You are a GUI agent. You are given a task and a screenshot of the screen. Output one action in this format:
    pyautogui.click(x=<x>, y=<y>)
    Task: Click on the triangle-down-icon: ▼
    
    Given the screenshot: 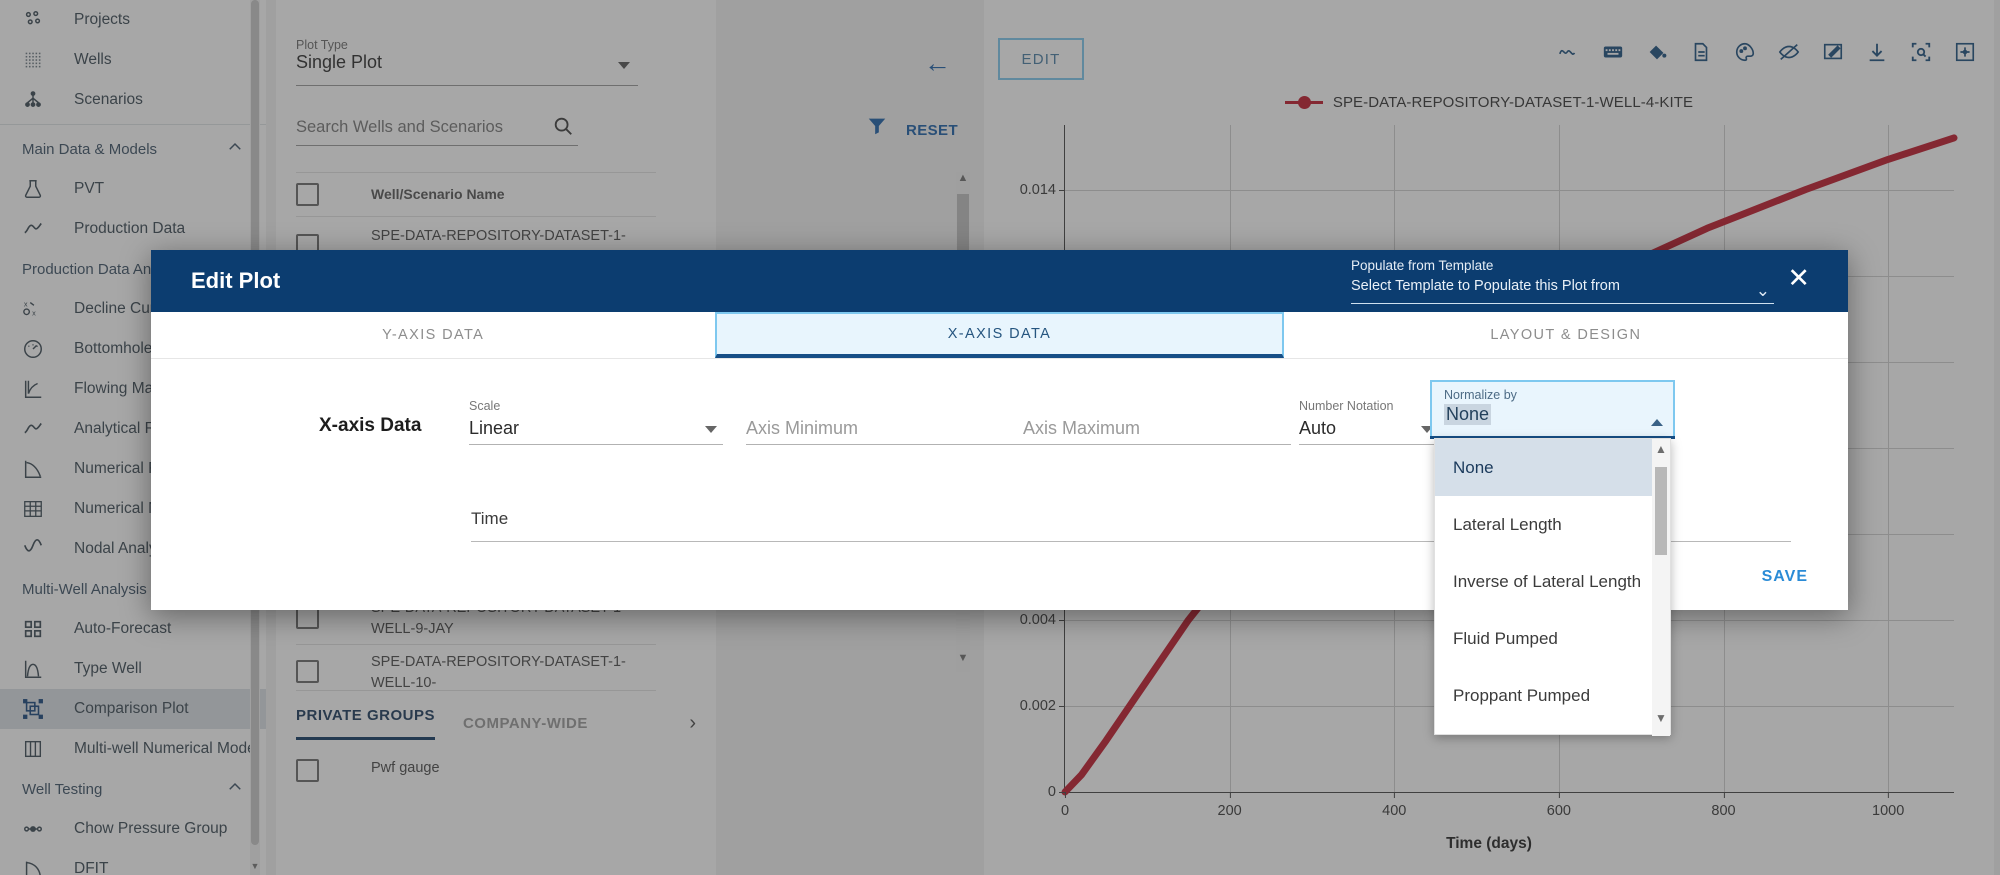 What is the action you would take?
    pyautogui.click(x=1661, y=722)
    